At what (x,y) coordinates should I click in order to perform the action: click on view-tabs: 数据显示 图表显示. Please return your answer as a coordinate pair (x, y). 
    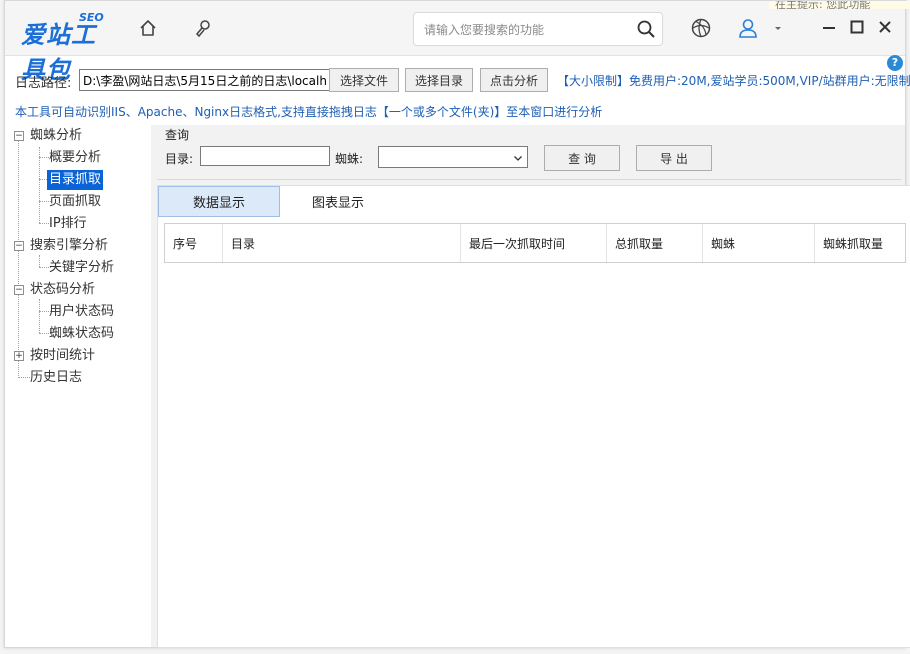
    Looking at the image, I should click on (533, 202).